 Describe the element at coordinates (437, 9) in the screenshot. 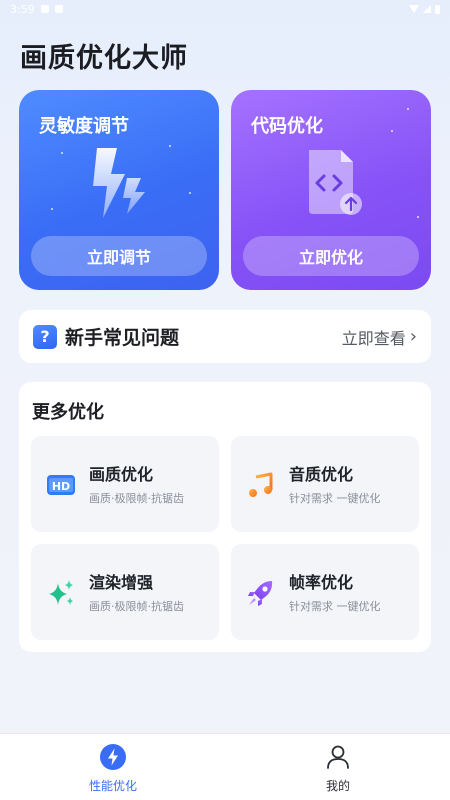

I see `battery-icon` at that location.